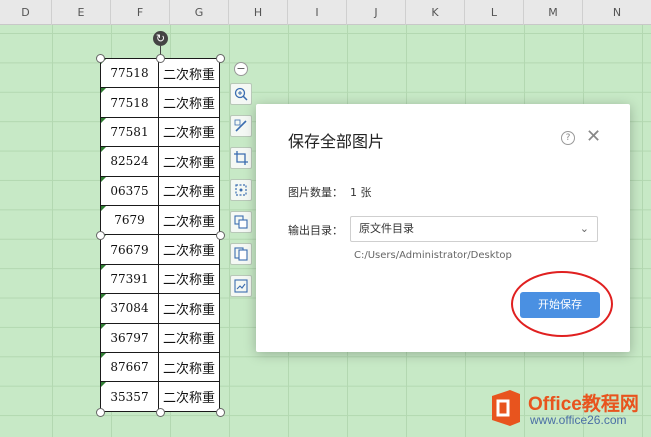 The height and width of the screenshot is (437, 651). I want to click on column-header-h: H, so click(258, 12).